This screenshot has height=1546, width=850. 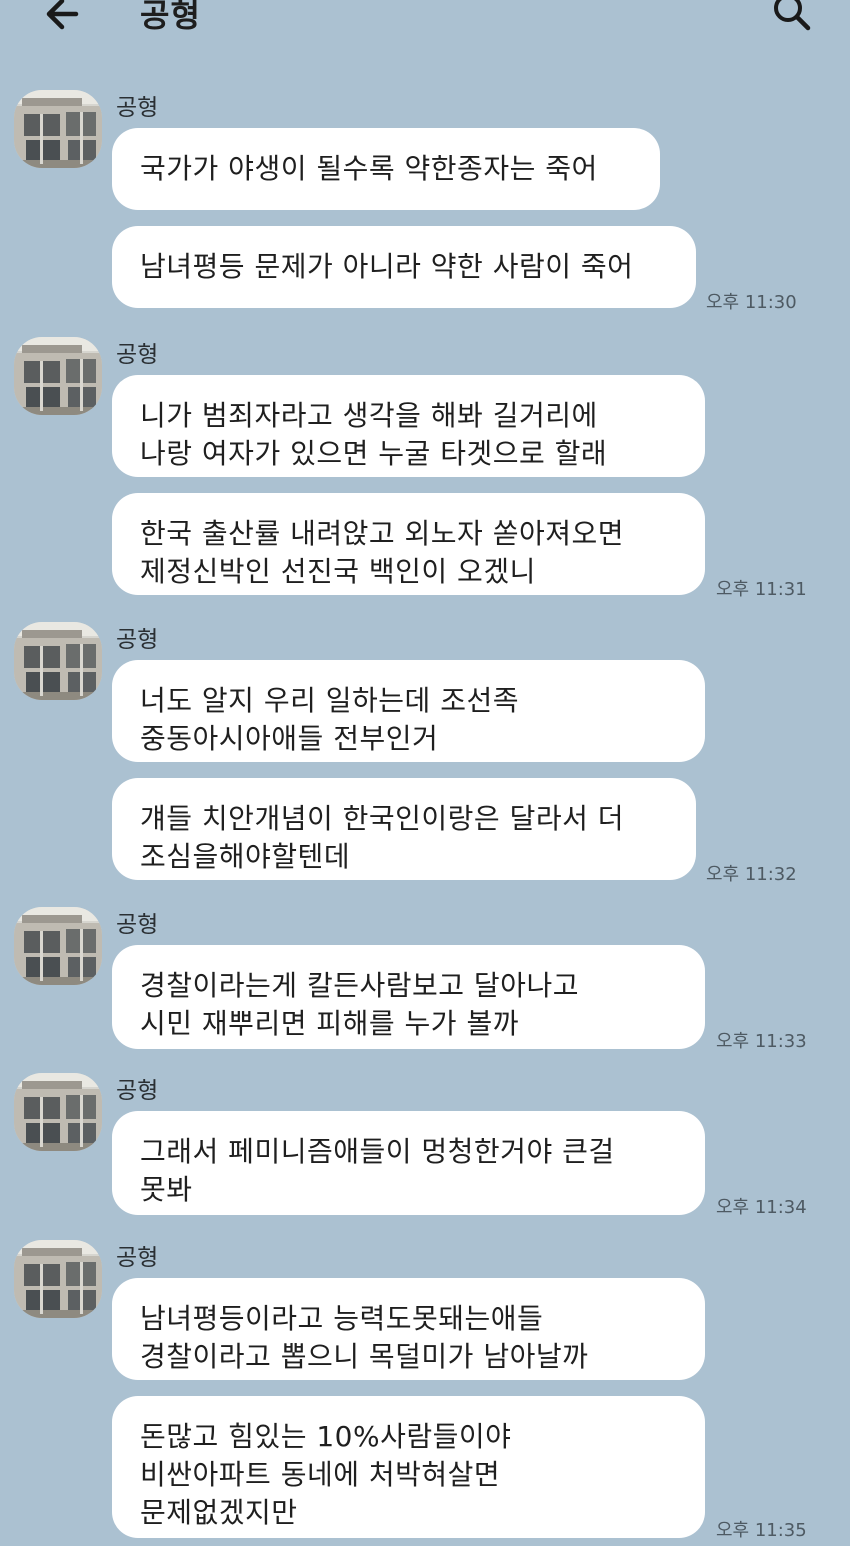 I want to click on message-time: 오후 11:35, so click(x=761, y=1530).